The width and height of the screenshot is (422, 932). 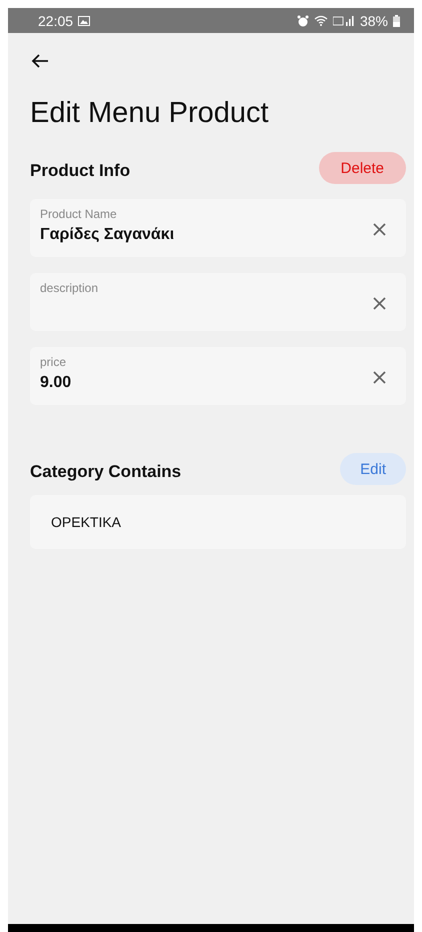 What do you see at coordinates (40, 61) in the screenshot?
I see `back-arrow-icon` at bounding box center [40, 61].